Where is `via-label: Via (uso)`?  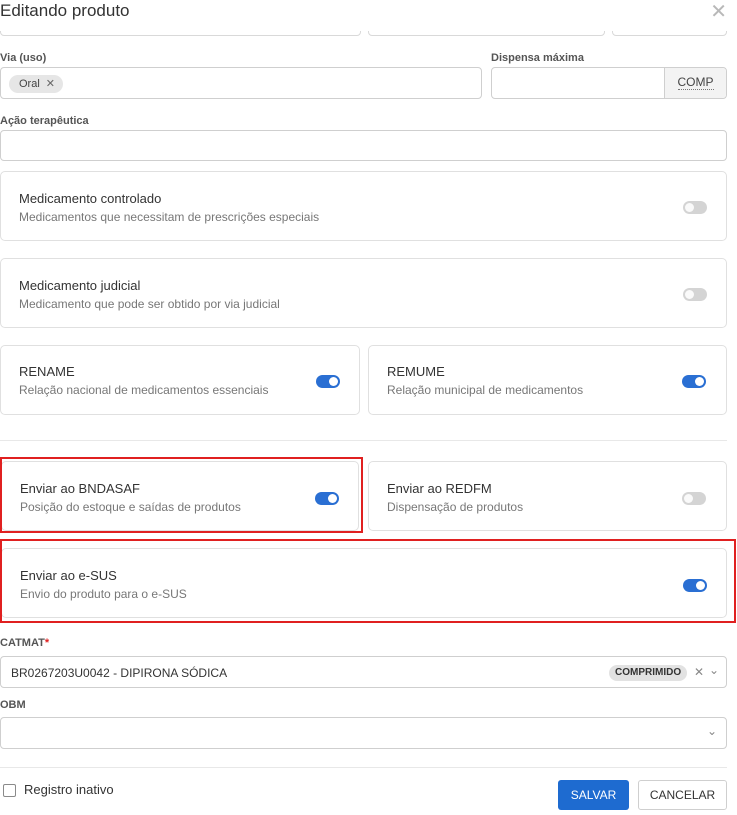 via-label: Via (uso) is located at coordinates (23, 58).